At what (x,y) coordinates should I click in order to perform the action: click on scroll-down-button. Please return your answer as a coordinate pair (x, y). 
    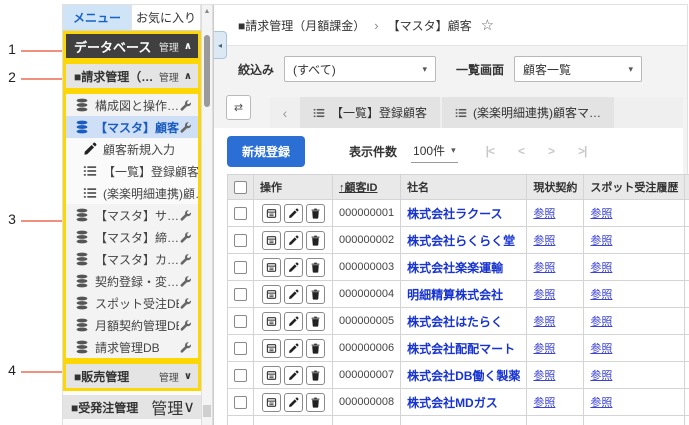
    Looking at the image, I should click on (207, 411).